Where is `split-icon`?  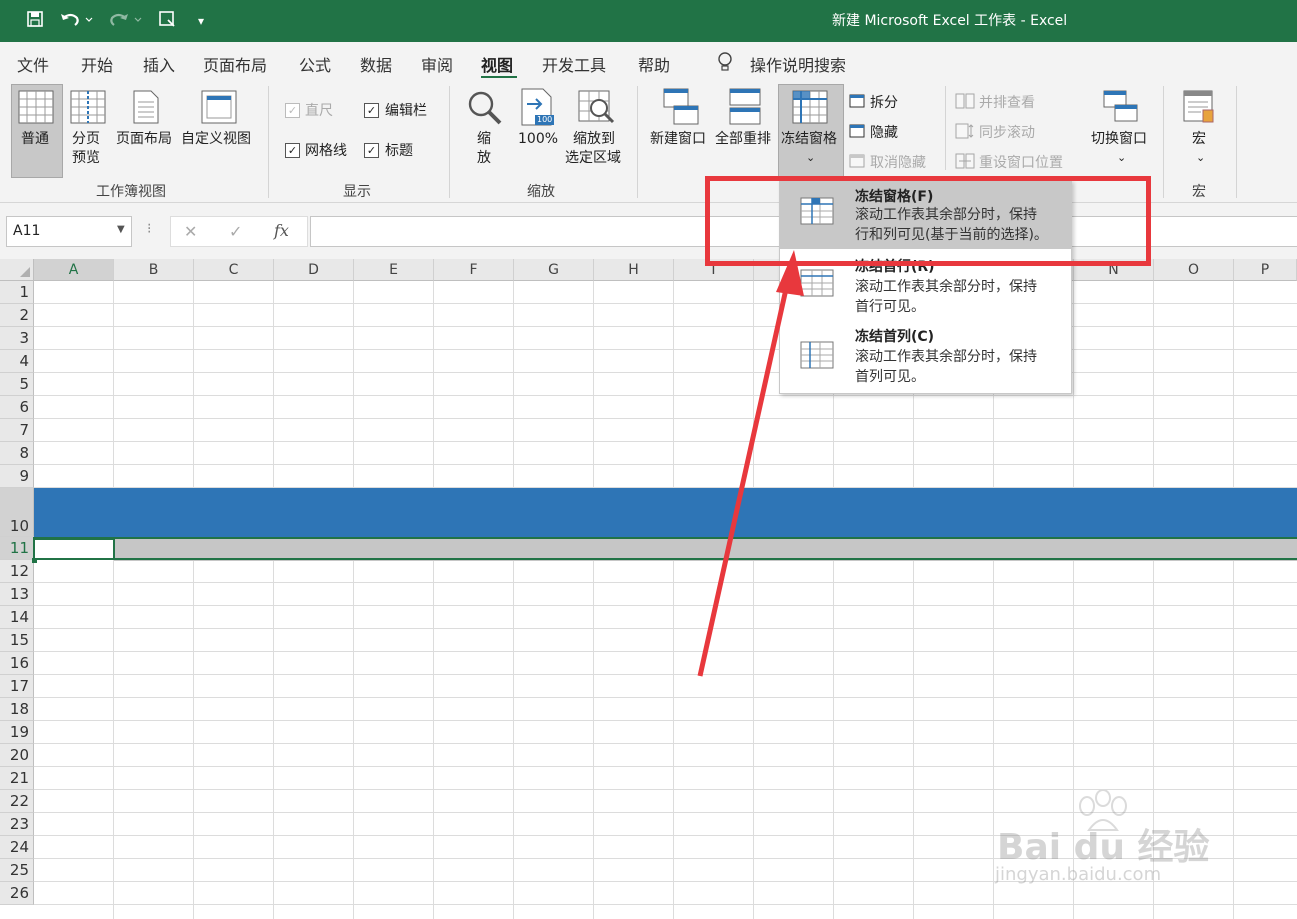
split-icon is located at coordinates (857, 103).